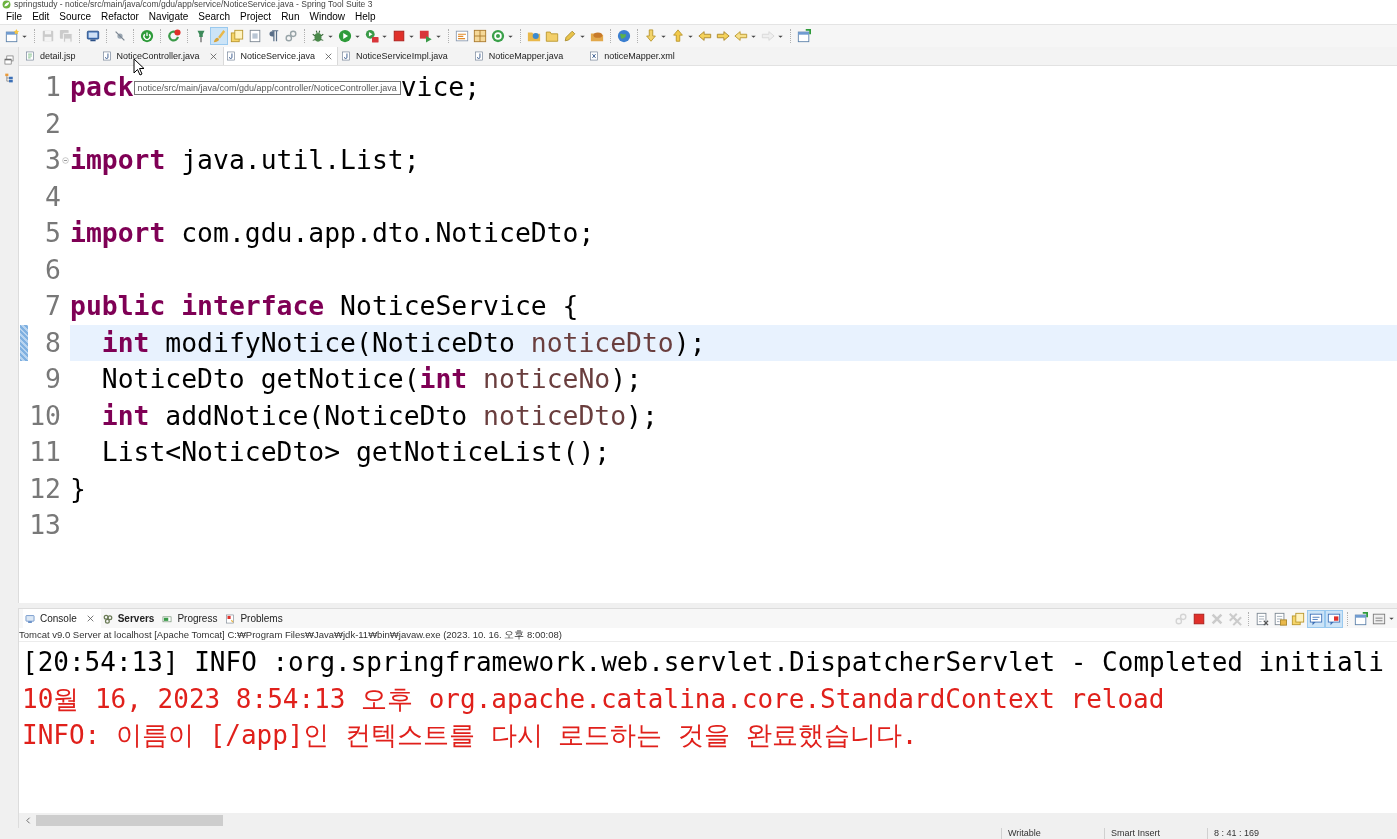 The image size is (1397, 839). What do you see at coordinates (318, 36) in the screenshot?
I see `bug-icon` at bounding box center [318, 36].